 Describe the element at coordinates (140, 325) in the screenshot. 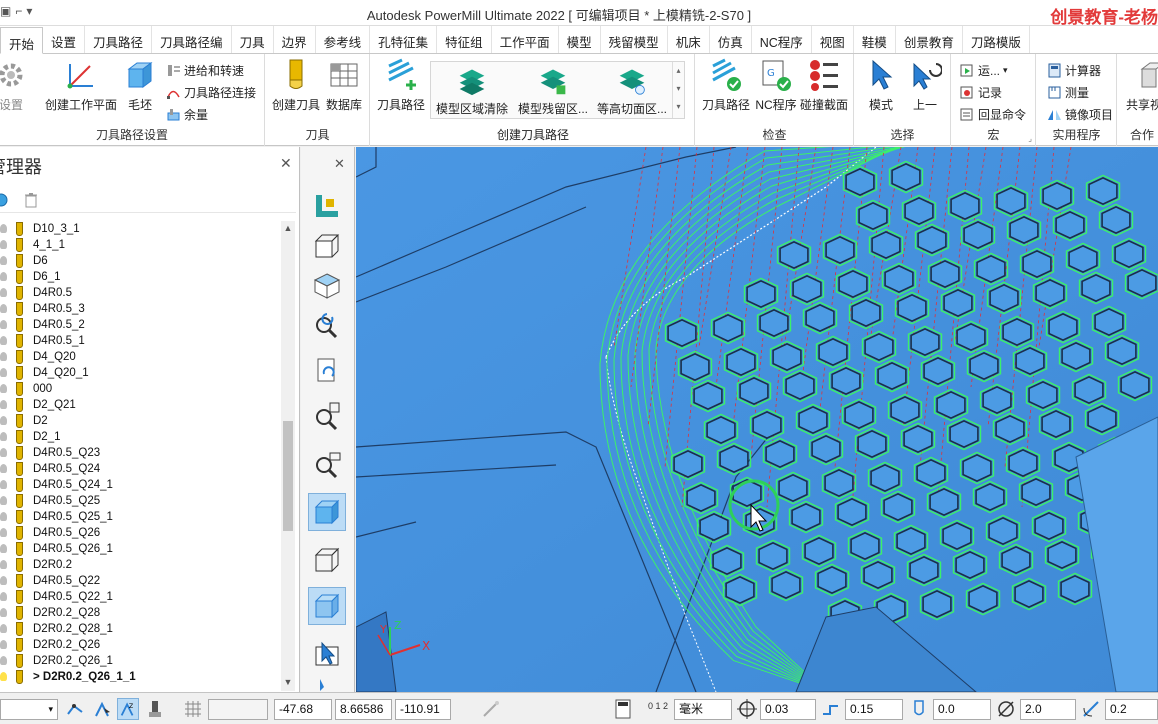

I see `list-item: D4R0.5_2` at that location.